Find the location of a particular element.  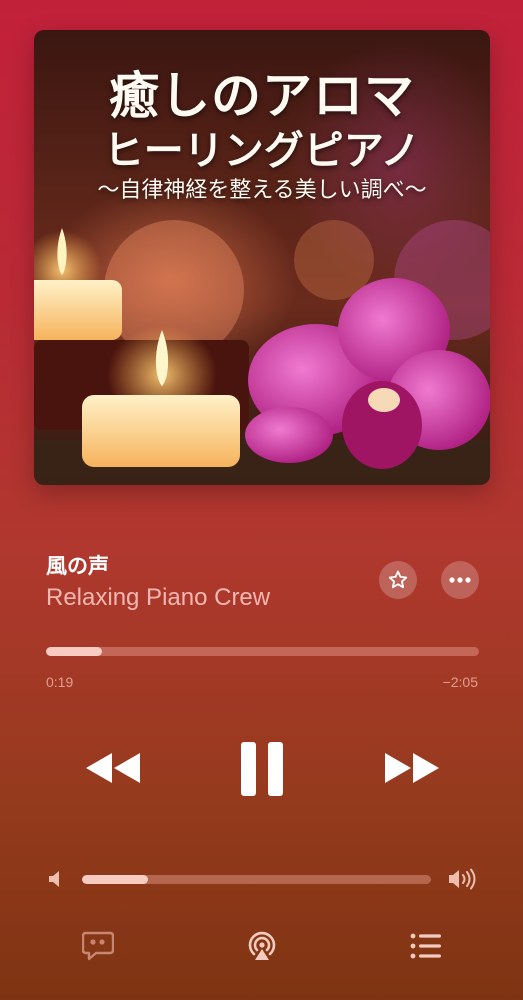

playback-progress-fill is located at coordinates (74, 651).